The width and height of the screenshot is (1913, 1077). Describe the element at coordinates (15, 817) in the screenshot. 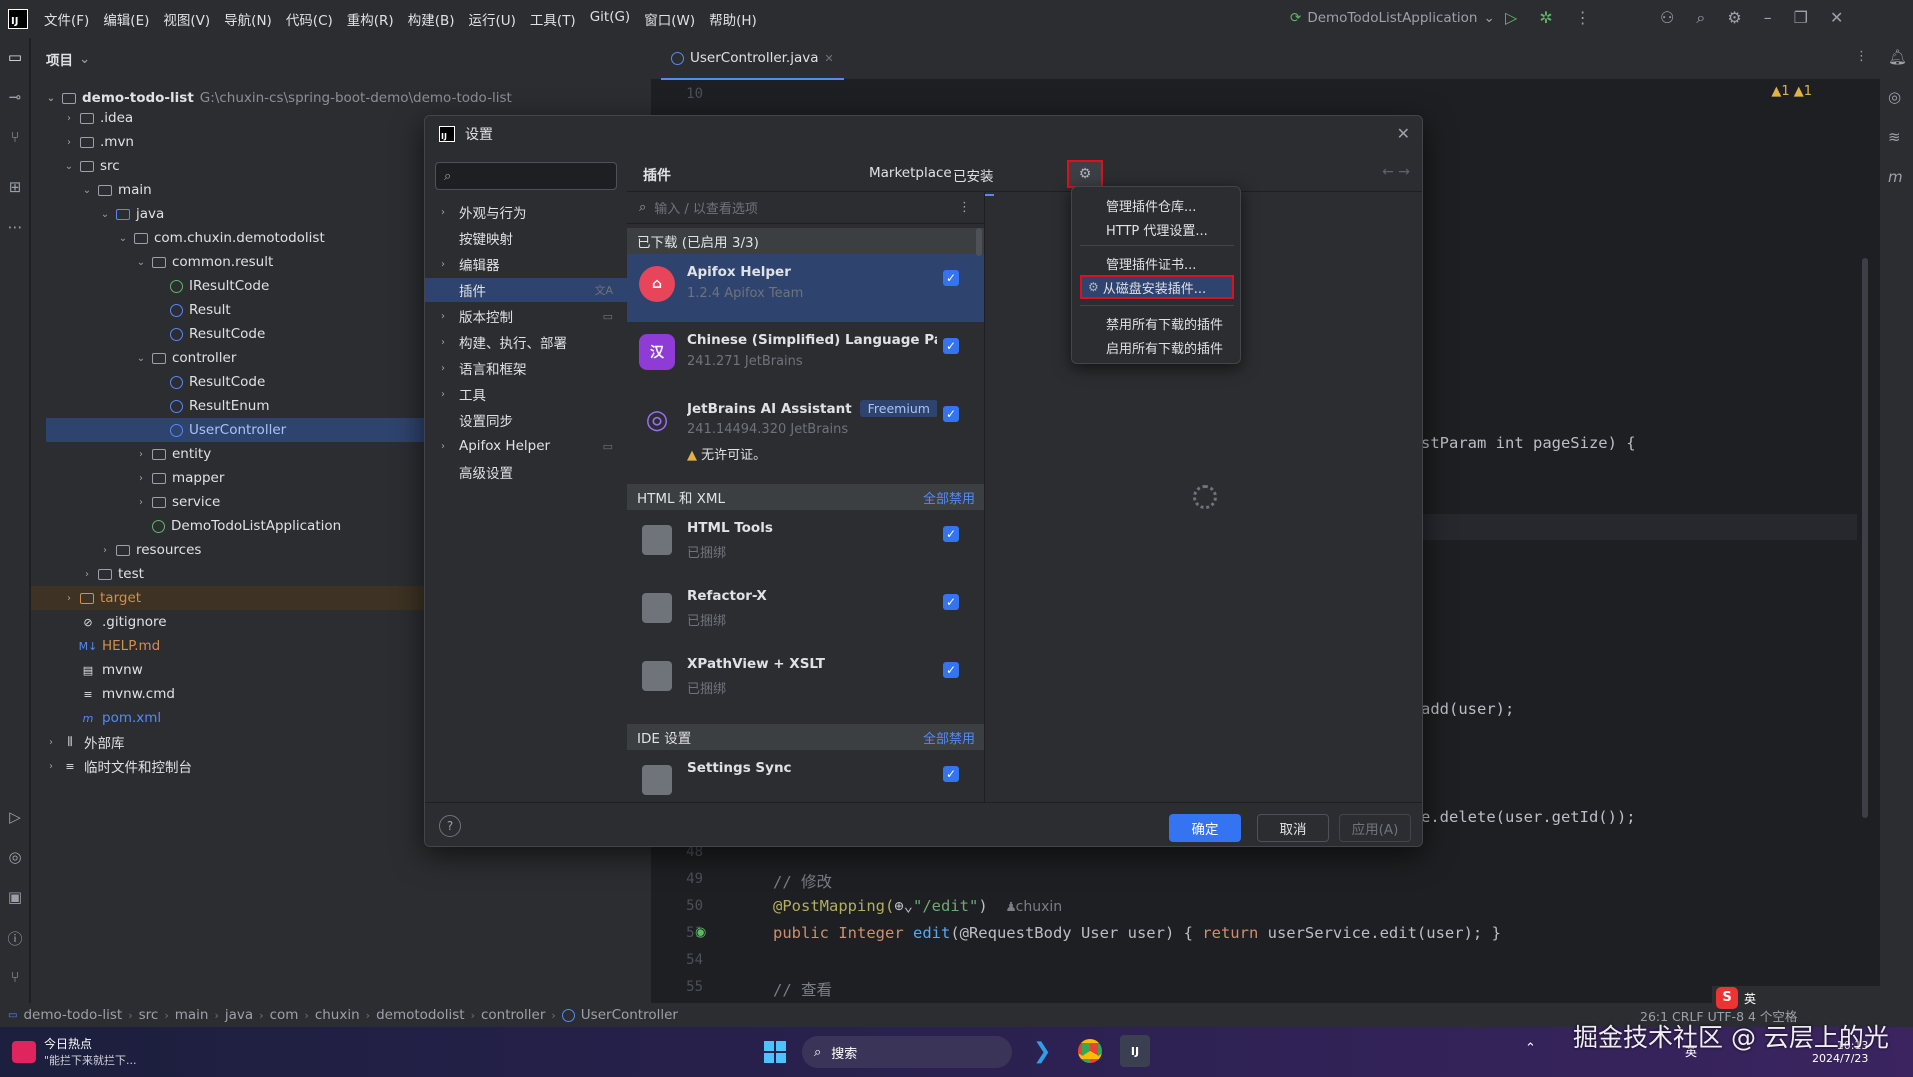

I see `run-tool-icon: ▷` at that location.